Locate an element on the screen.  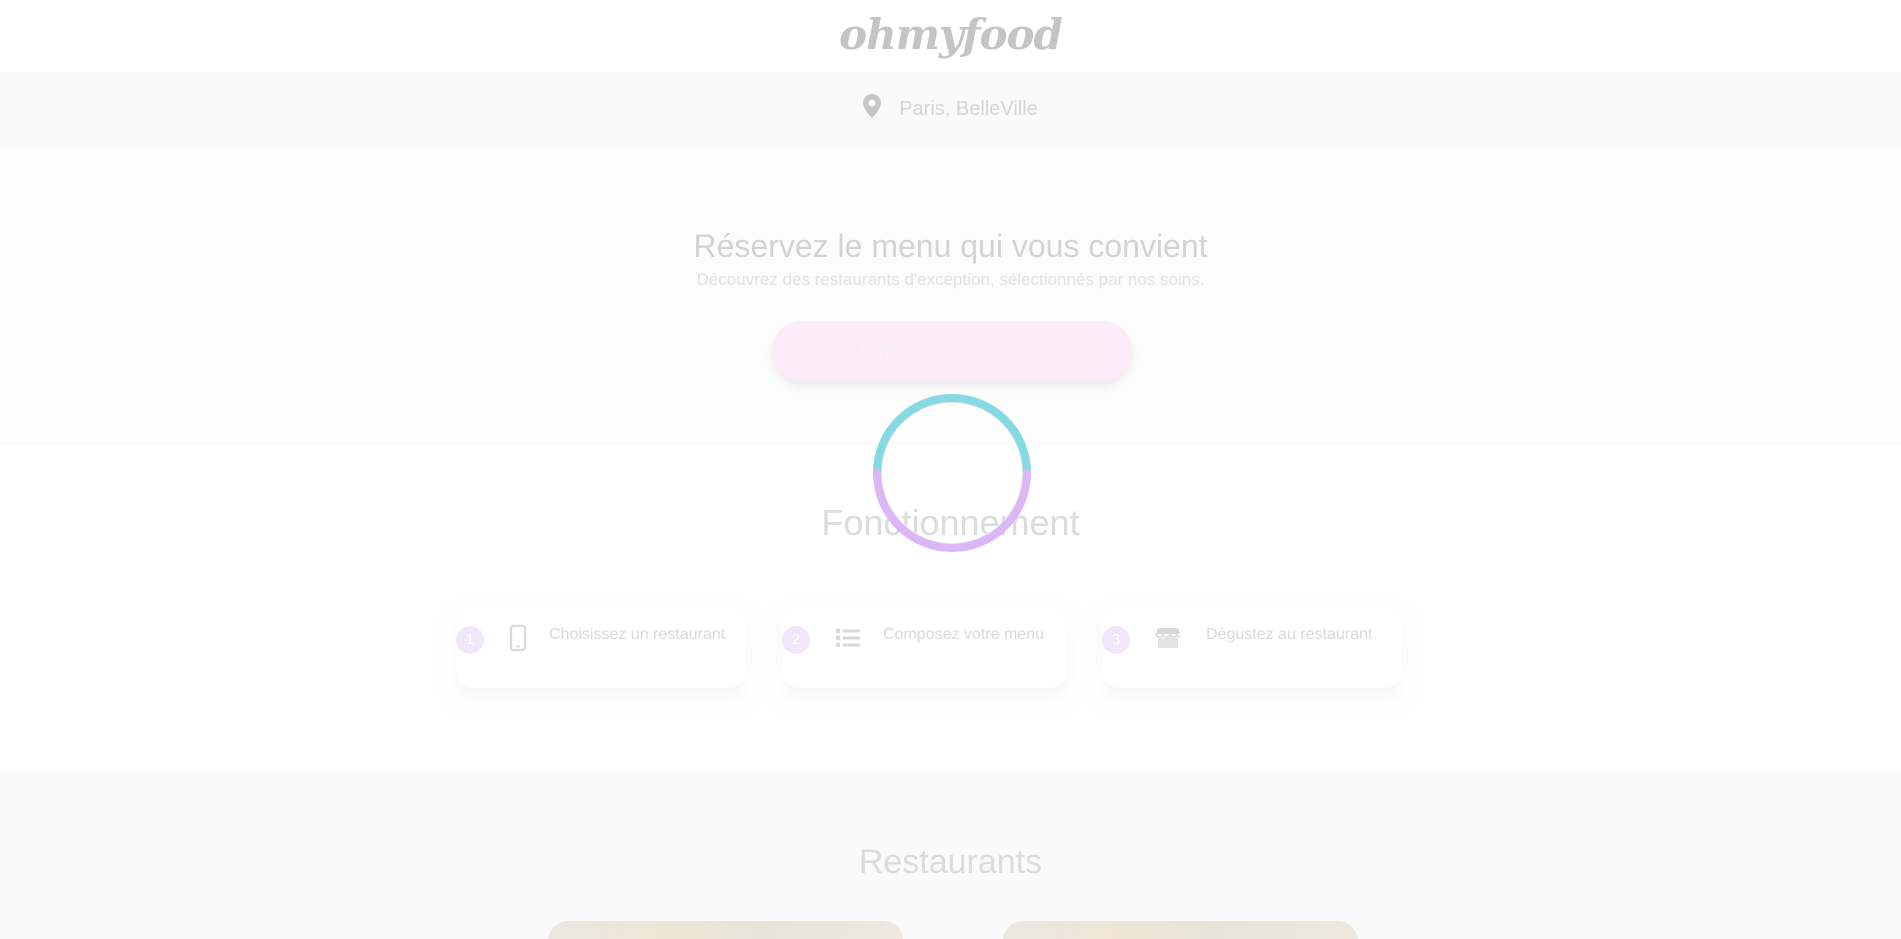
location-text: Paris, BelleVille is located at coordinates (968, 108).